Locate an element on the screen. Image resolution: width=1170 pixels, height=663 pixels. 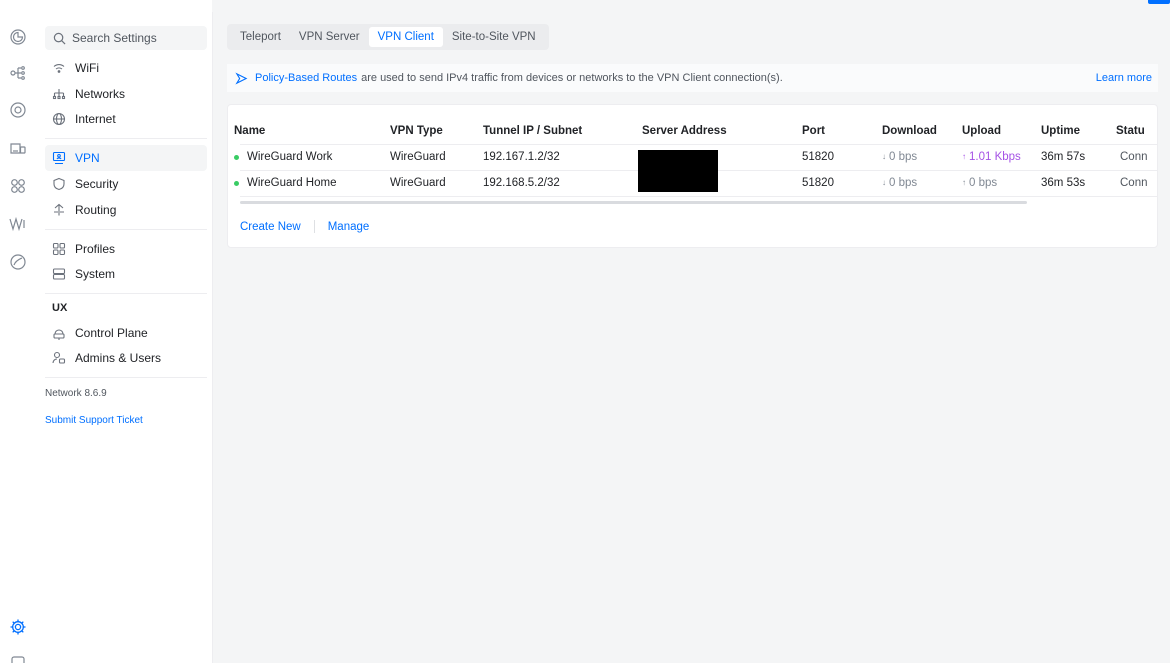
wifi-icon is located at coordinates (59, 68).